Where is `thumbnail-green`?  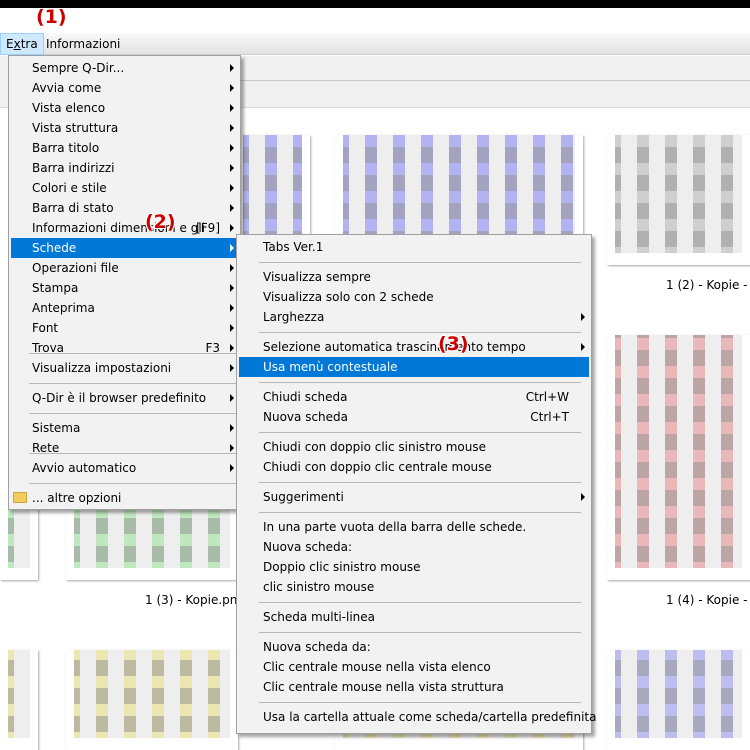
thumbnail-green is located at coordinates (19, 542).